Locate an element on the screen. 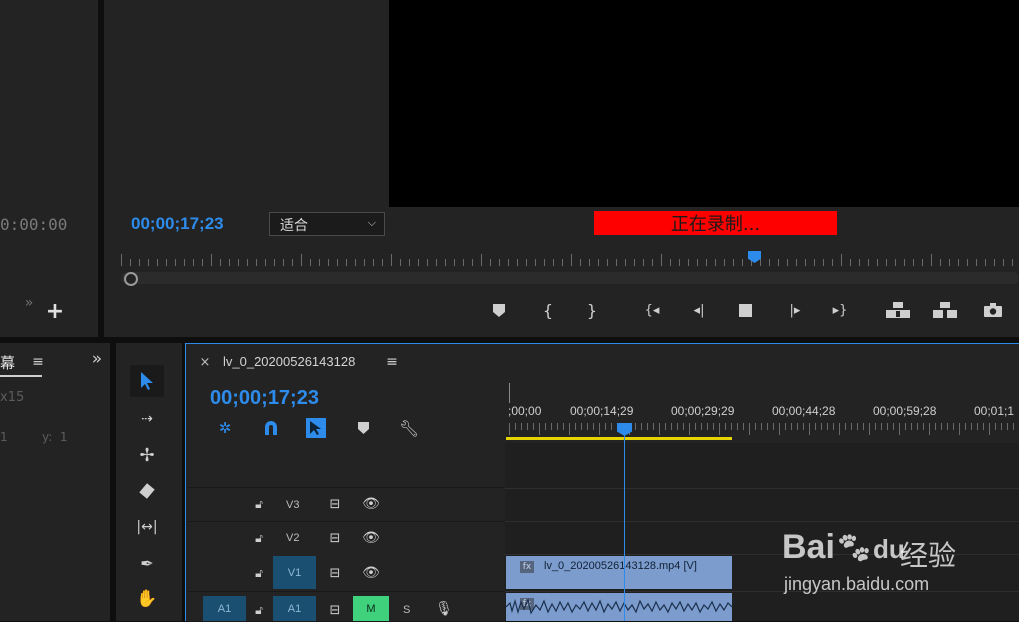  timeline-menu-icon: ≡ is located at coordinates (392, 362).